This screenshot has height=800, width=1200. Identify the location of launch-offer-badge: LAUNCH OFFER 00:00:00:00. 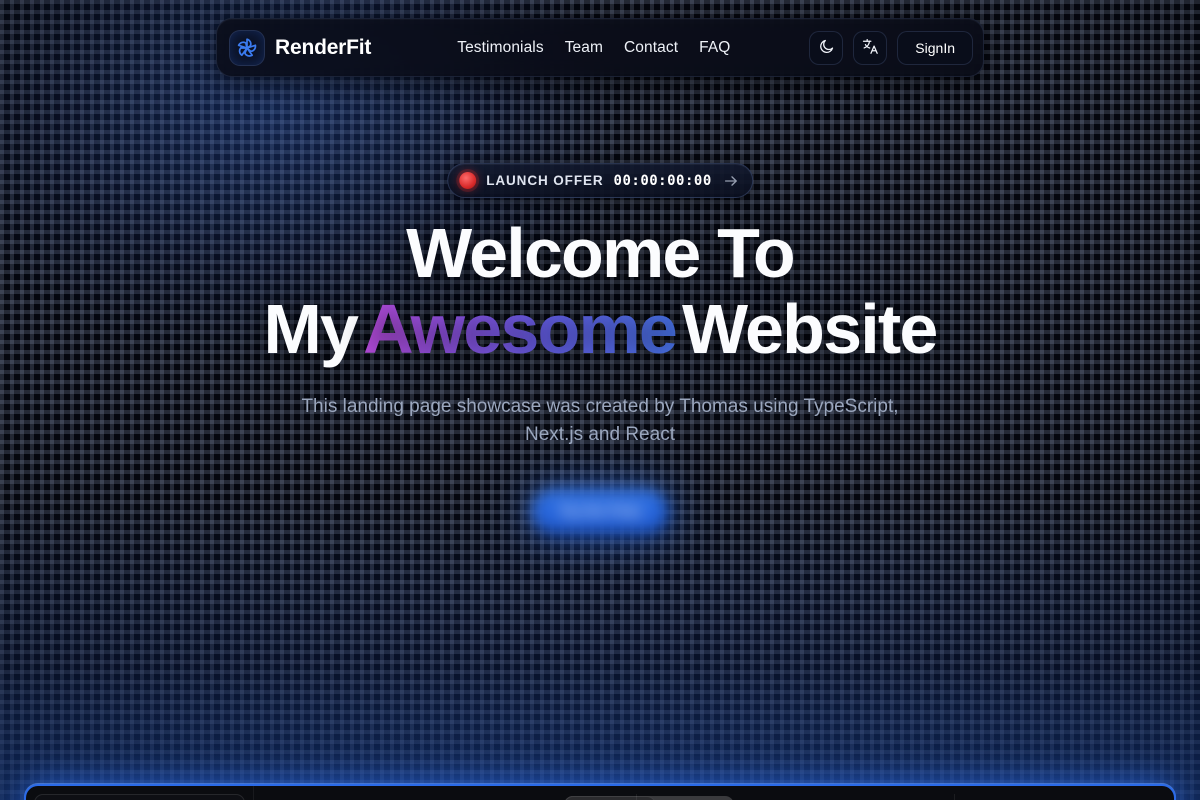
(600, 180).